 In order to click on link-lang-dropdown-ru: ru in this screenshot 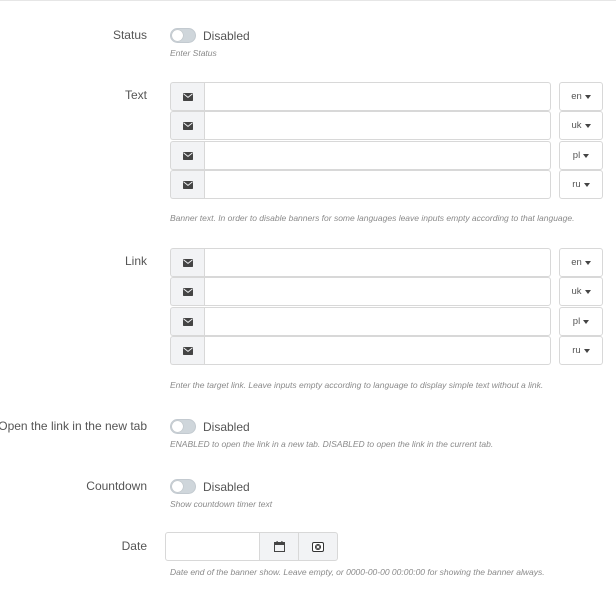, I will do `click(581, 350)`.